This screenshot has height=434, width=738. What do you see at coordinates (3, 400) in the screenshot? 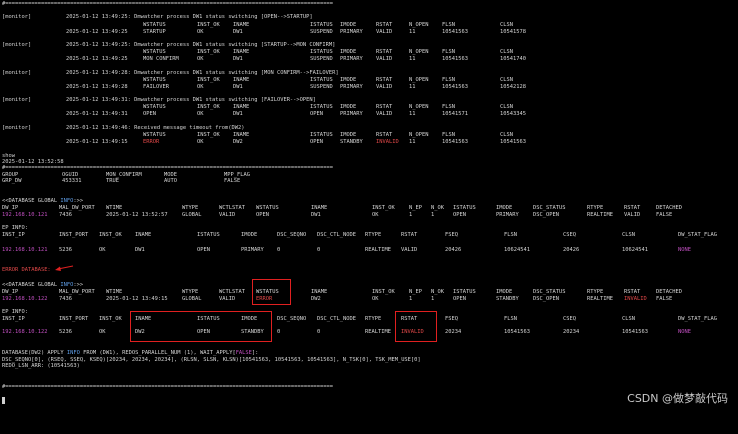
I see `terminal-cursor` at bounding box center [3, 400].